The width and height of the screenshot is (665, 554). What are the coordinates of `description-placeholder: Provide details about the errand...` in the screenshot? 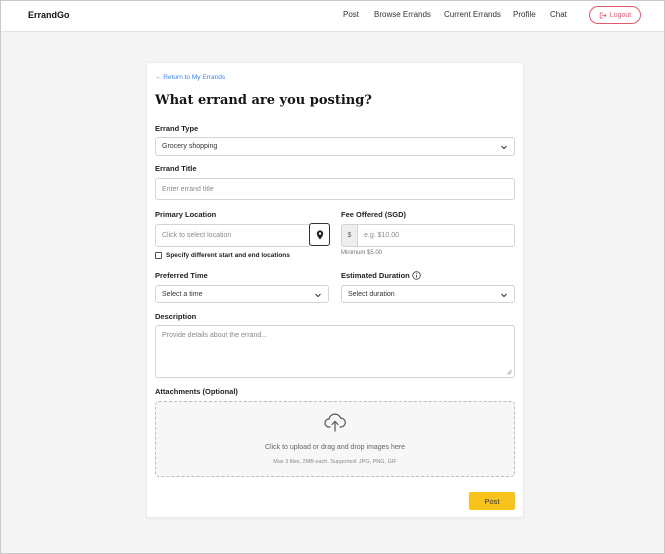 It's located at (215, 335).